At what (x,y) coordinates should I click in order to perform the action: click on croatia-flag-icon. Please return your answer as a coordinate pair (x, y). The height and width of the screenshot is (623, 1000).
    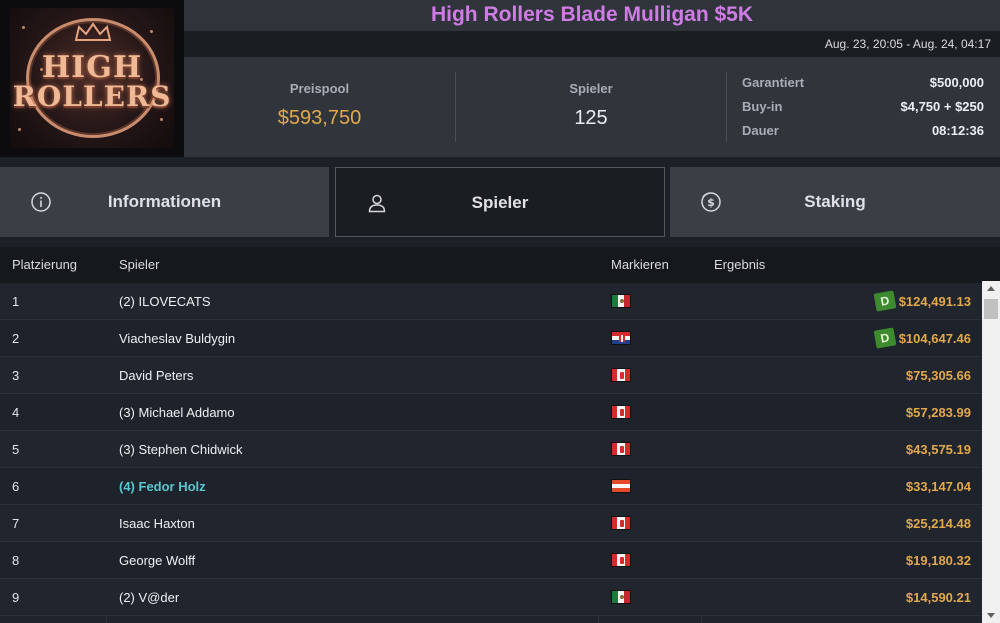
    Looking at the image, I should click on (621, 338).